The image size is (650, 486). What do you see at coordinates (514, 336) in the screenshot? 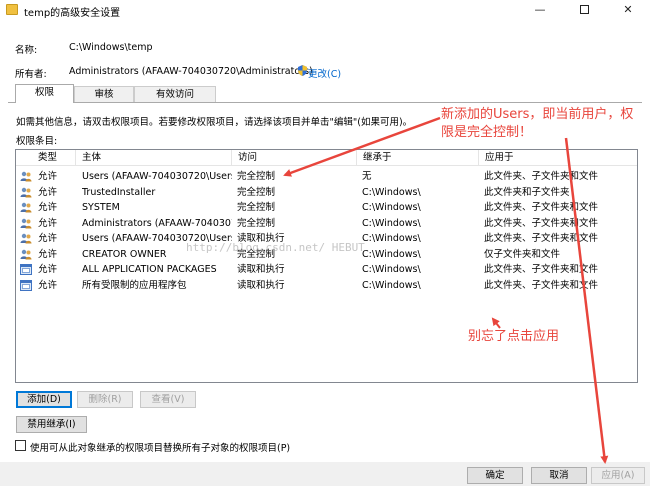
I see `annotation-apply: 别忘了点击应用` at bounding box center [514, 336].